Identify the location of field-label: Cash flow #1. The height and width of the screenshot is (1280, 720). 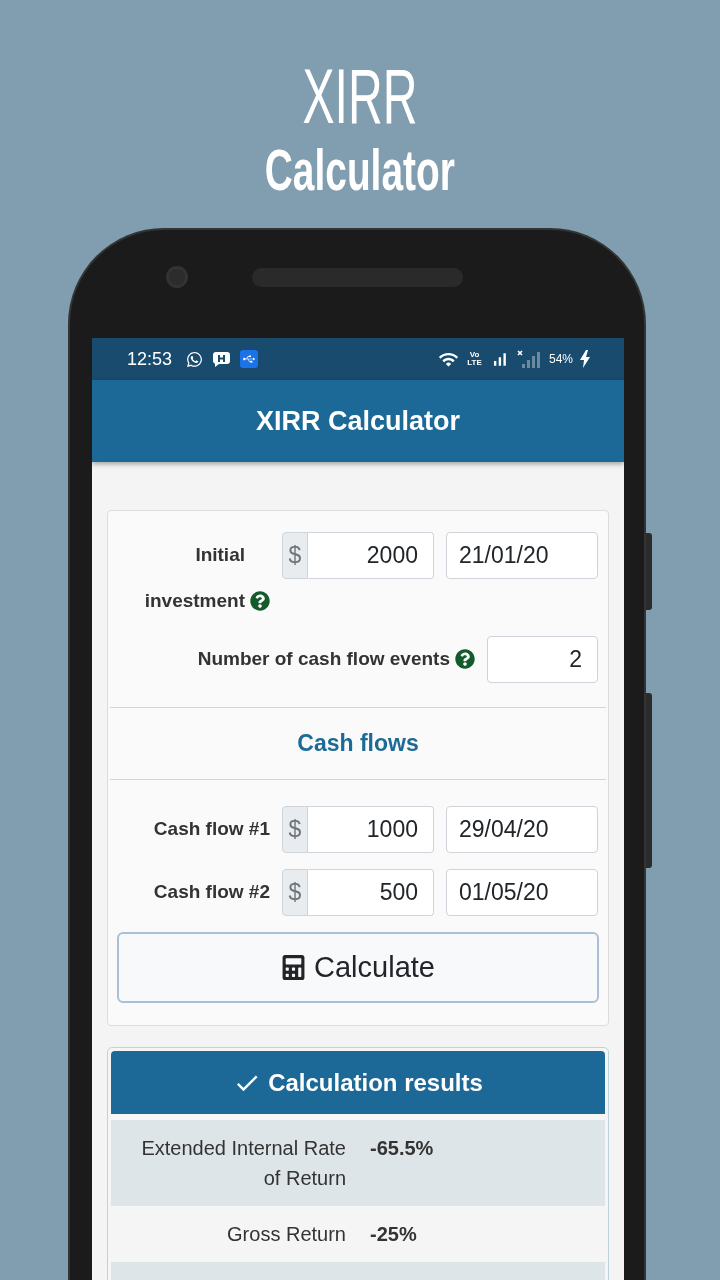
(211, 829).